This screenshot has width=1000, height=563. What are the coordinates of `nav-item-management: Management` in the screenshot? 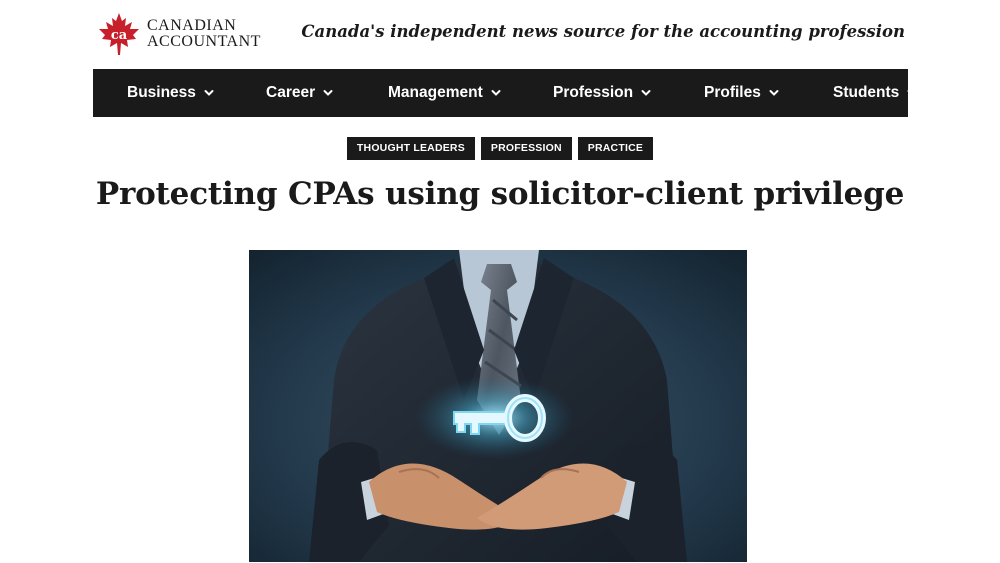 It's located at (445, 93).